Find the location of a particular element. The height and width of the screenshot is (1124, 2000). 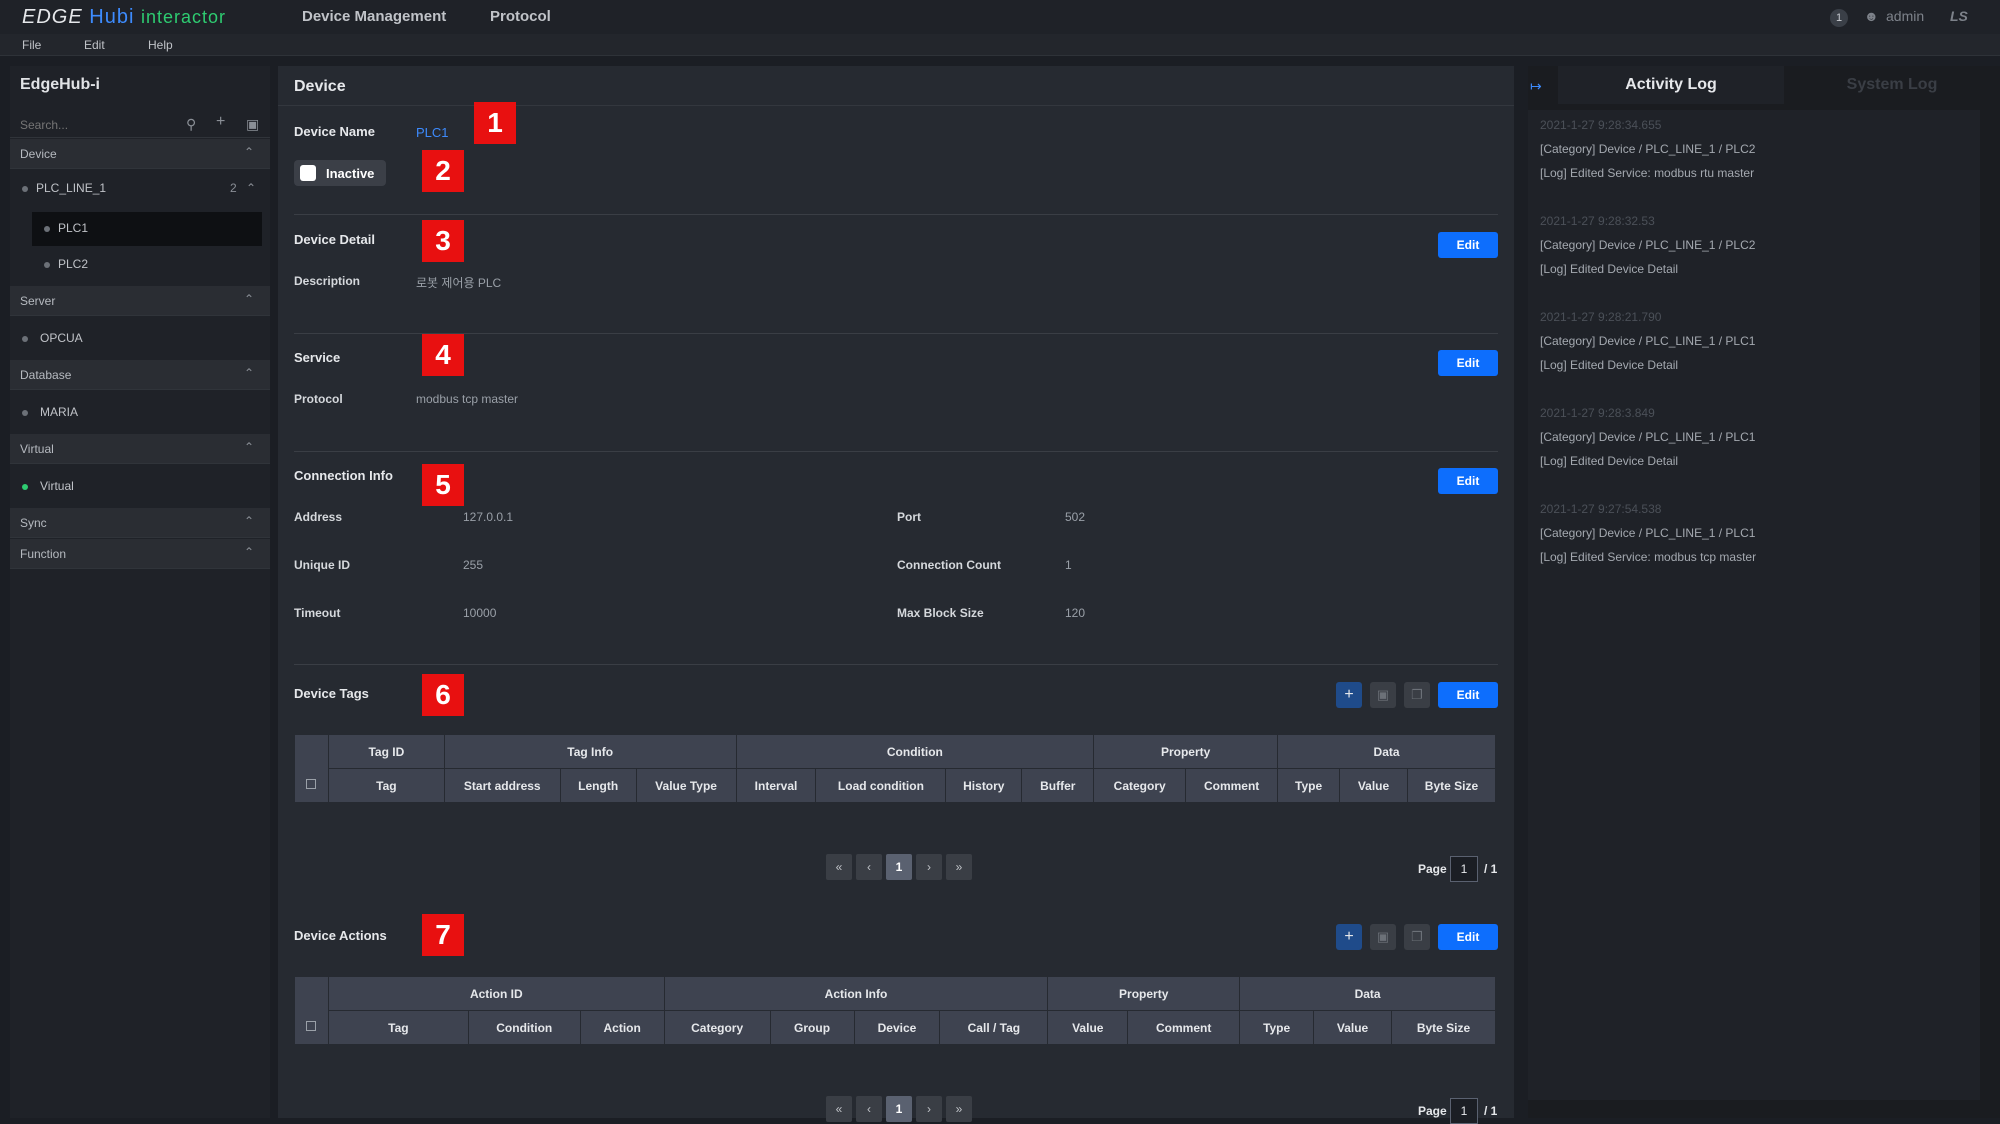

column-header: Interval is located at coordinates (776, 785).